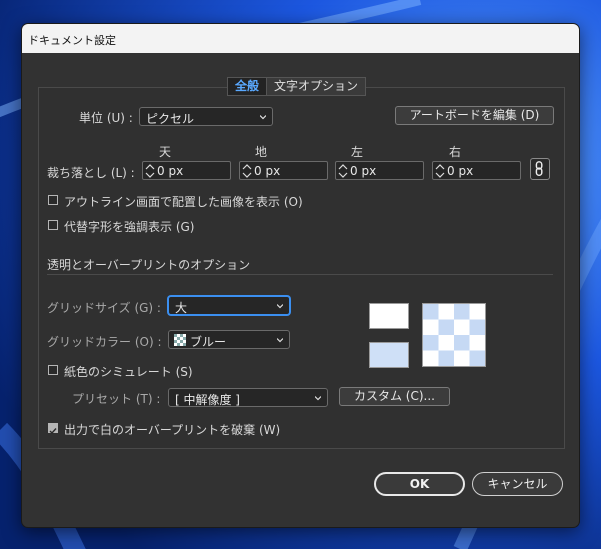 This screenshot has height=549, width=601. What do you see at coordinates (317, 86) in the screenshot?
I see `tab-text-options: 文字オプション` at bounding box center [317, 86].